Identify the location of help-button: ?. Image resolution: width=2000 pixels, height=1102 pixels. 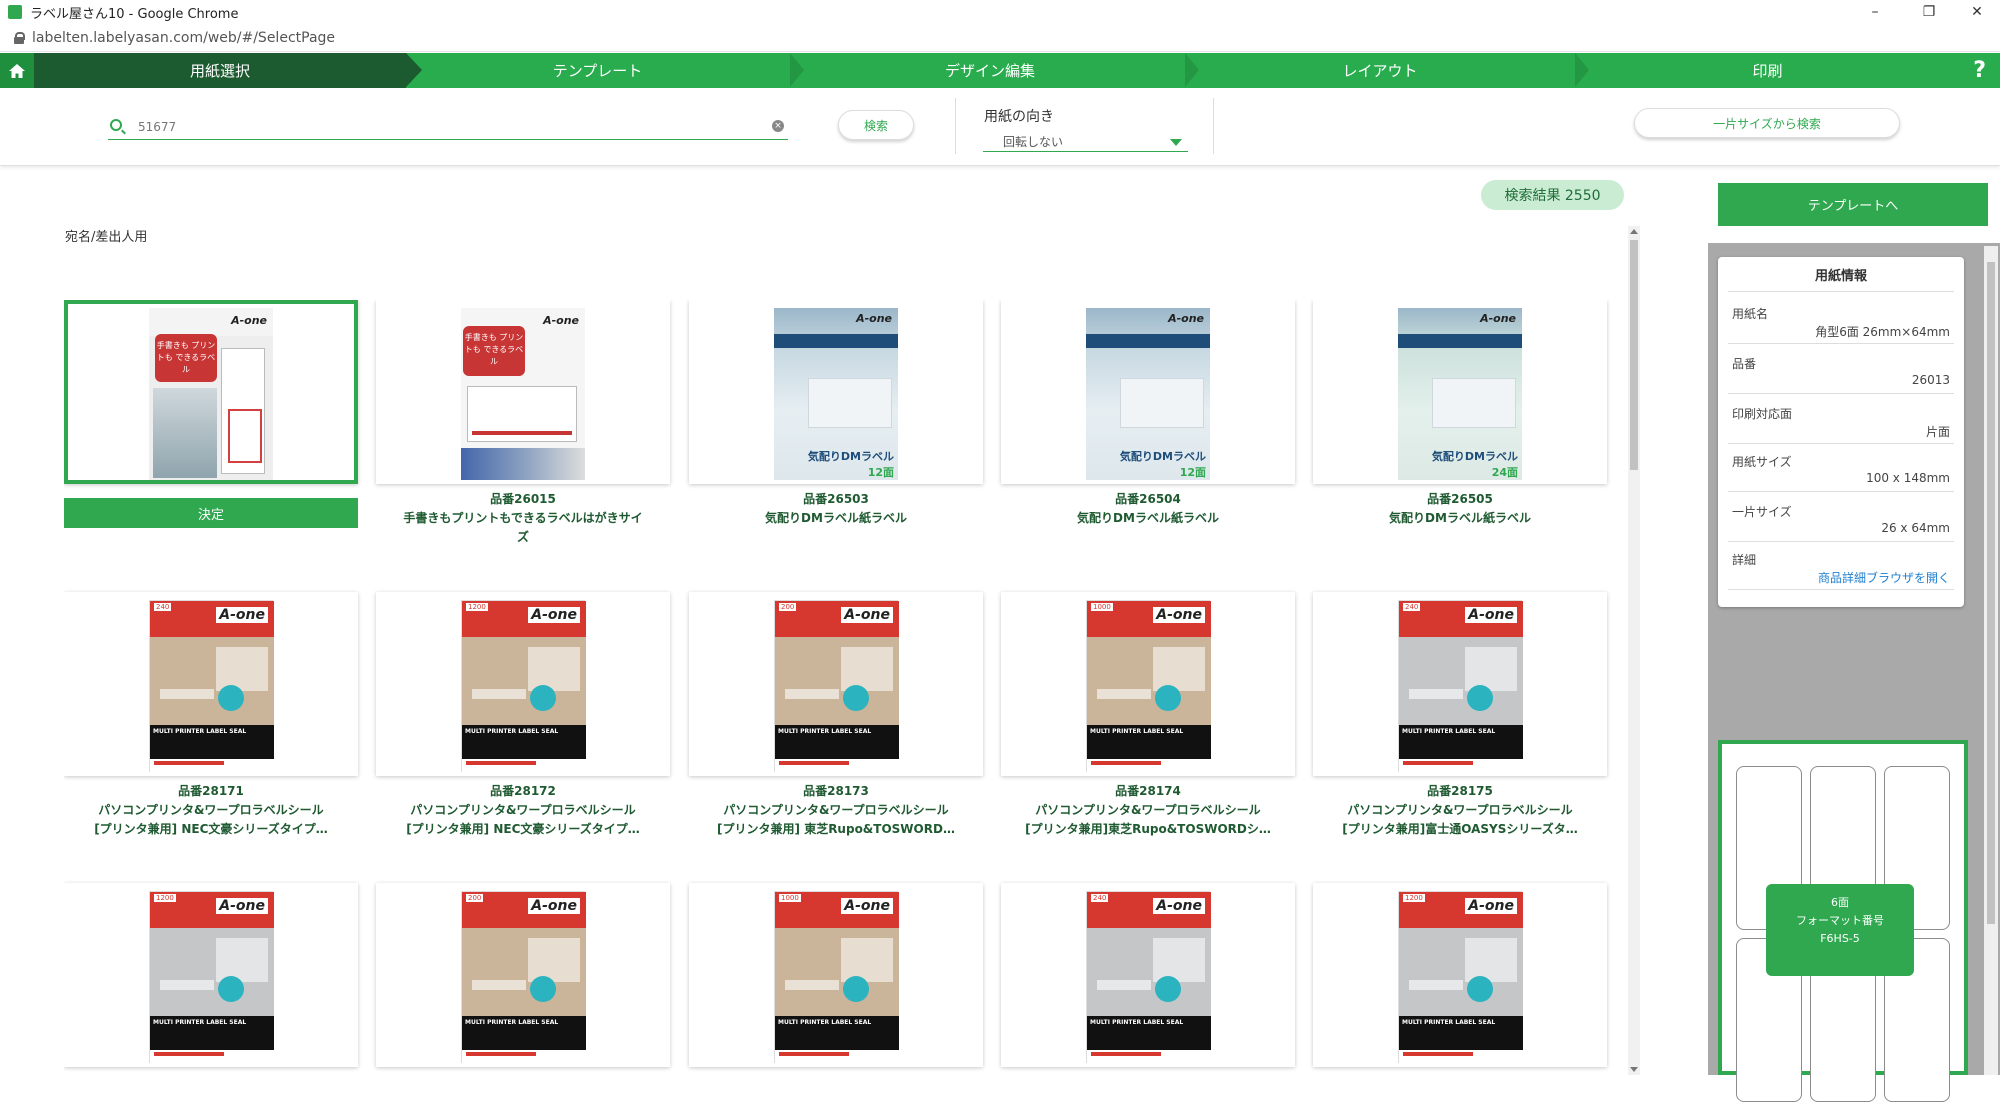
(1979, 70).